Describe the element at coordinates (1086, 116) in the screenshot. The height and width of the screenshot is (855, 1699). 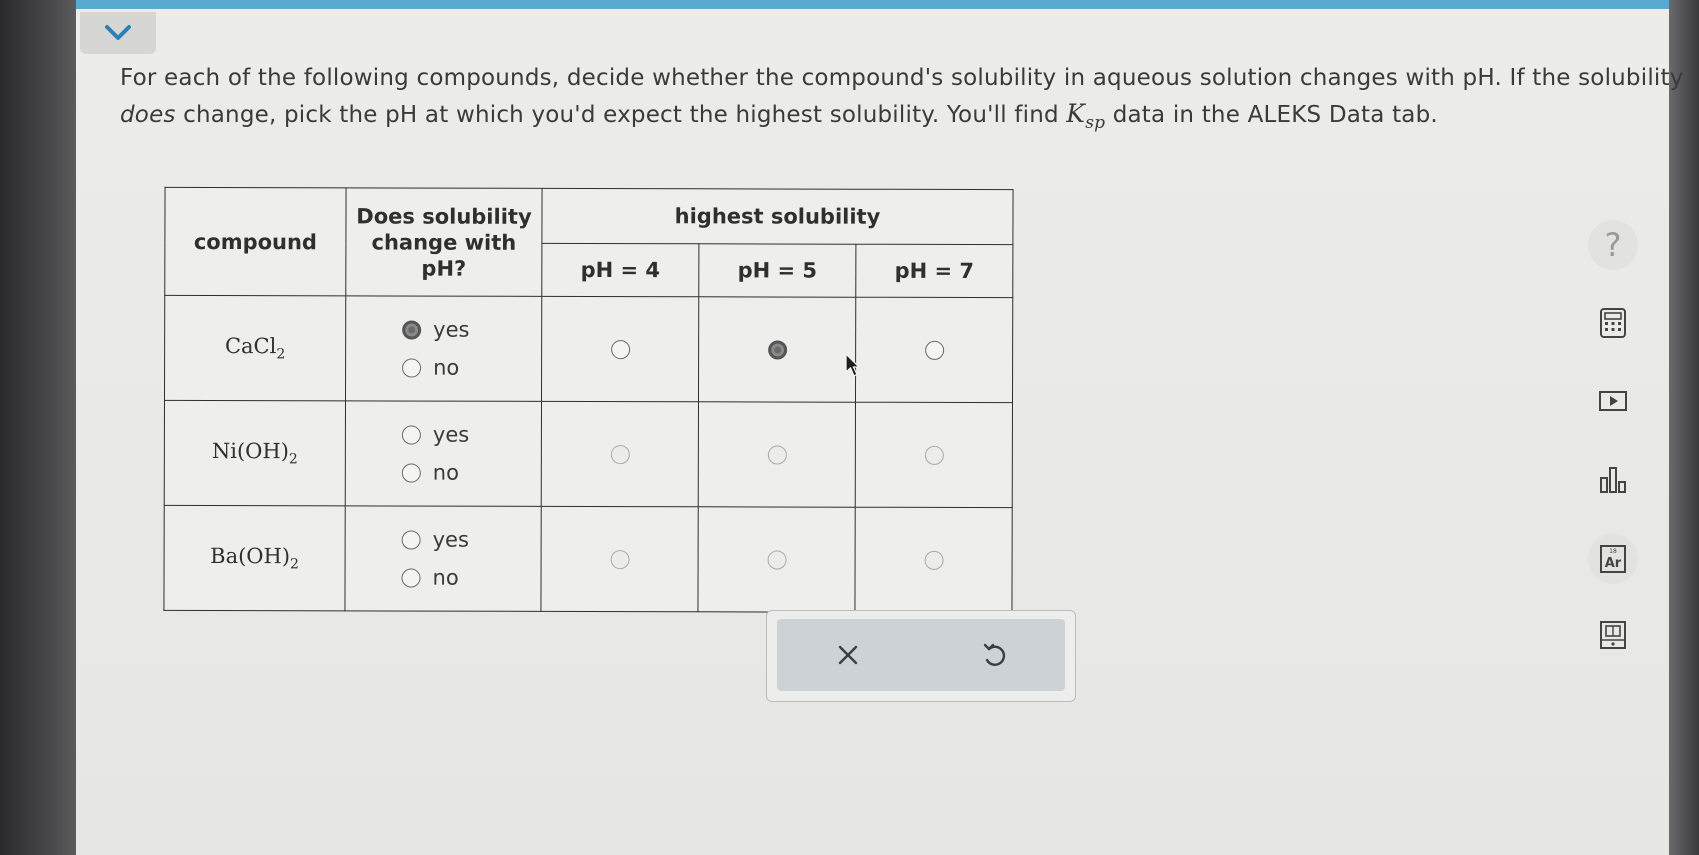
I see `ksp-symbol: Ksp` at that location.